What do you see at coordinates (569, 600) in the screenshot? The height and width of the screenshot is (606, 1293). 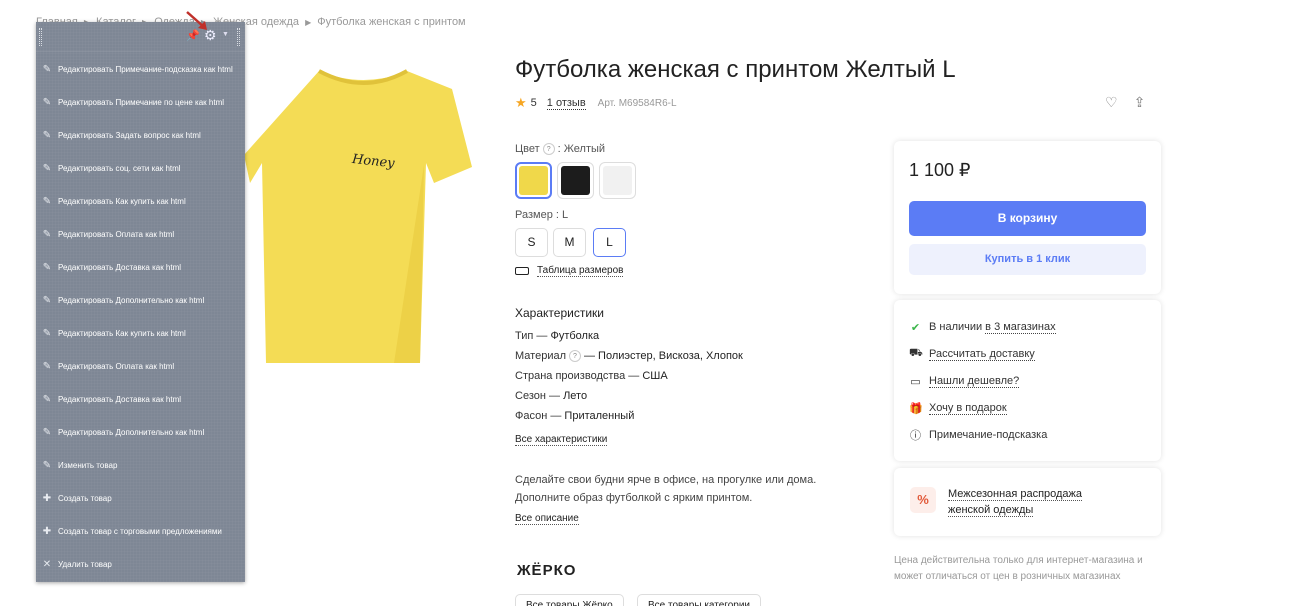 I see `brand-all-products-button: Все товары Жёрко` at bounding box center [569, 600].